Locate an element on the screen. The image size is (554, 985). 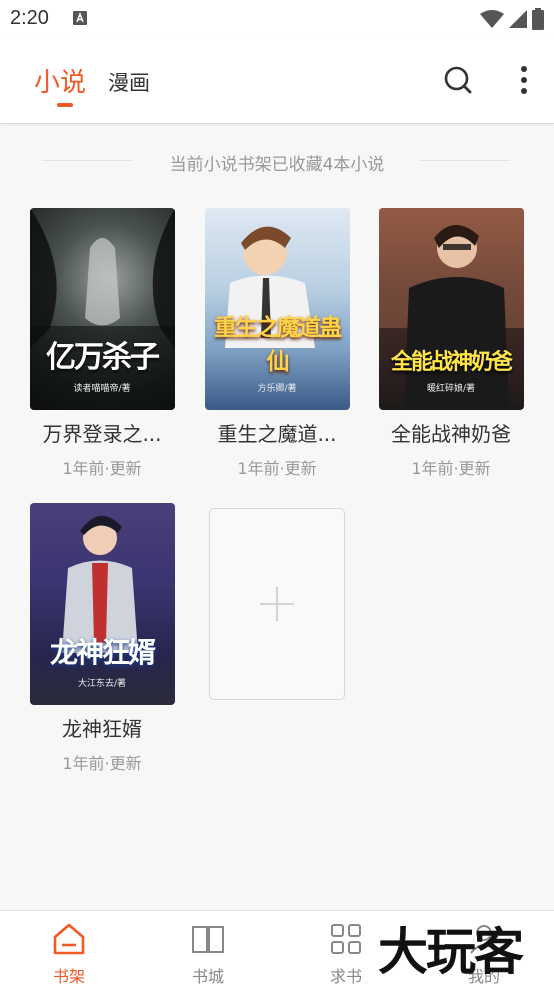
book-cover: 全能战神奶爸 暖红碎娘/著 is located at coordinates (451, 309).